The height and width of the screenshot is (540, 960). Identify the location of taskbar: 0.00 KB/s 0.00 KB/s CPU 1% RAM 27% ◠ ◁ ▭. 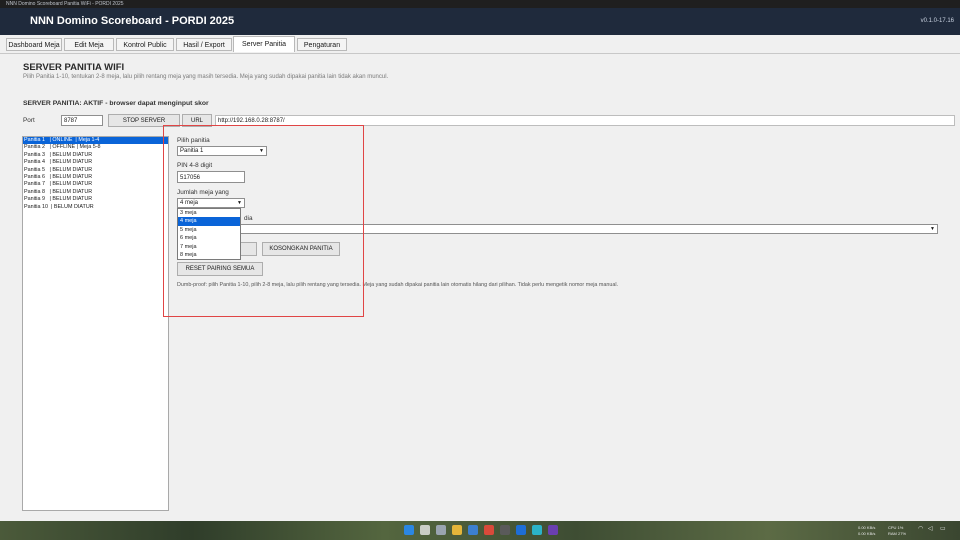
(480, 530).